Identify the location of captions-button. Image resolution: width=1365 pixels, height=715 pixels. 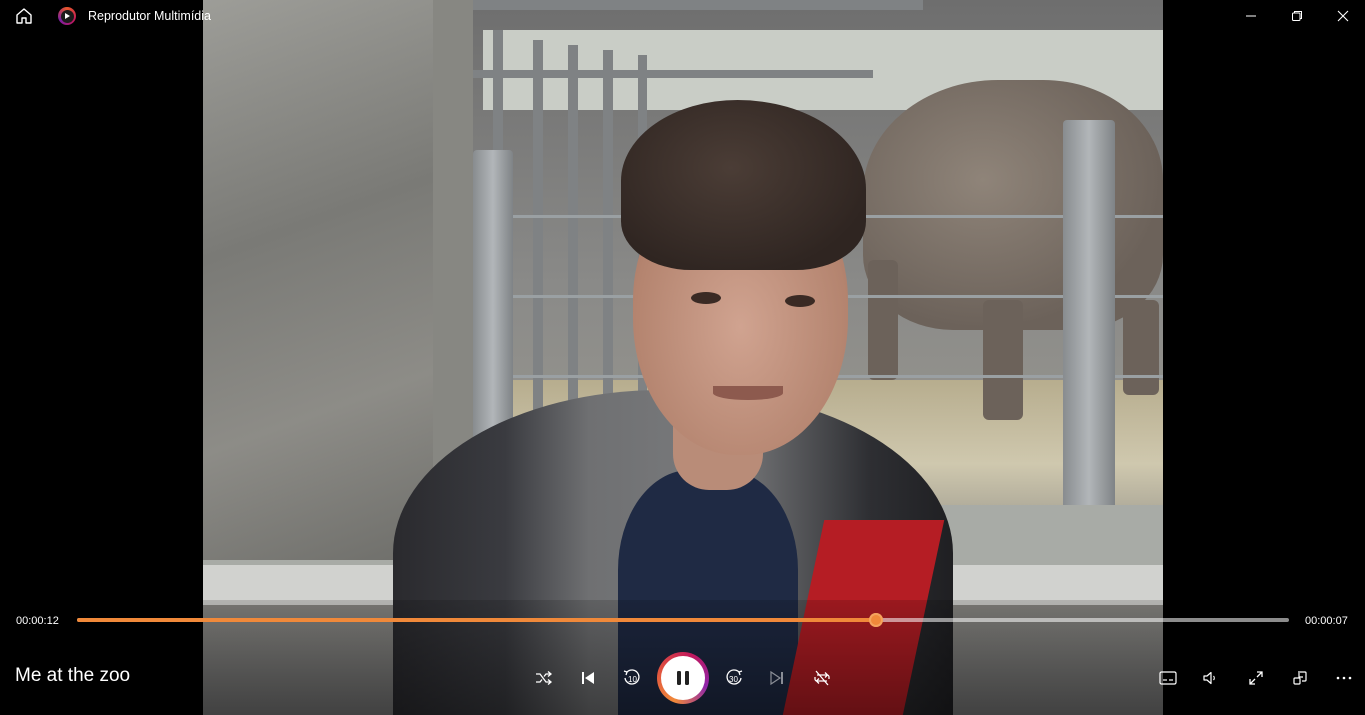
(1168, 678).